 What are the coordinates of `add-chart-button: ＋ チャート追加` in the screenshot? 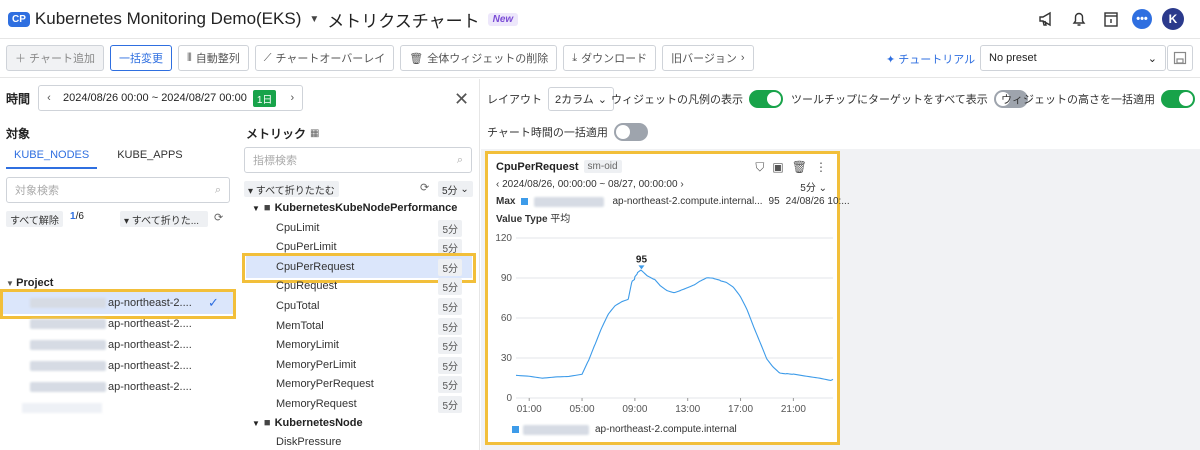 It's located at (55, 58).